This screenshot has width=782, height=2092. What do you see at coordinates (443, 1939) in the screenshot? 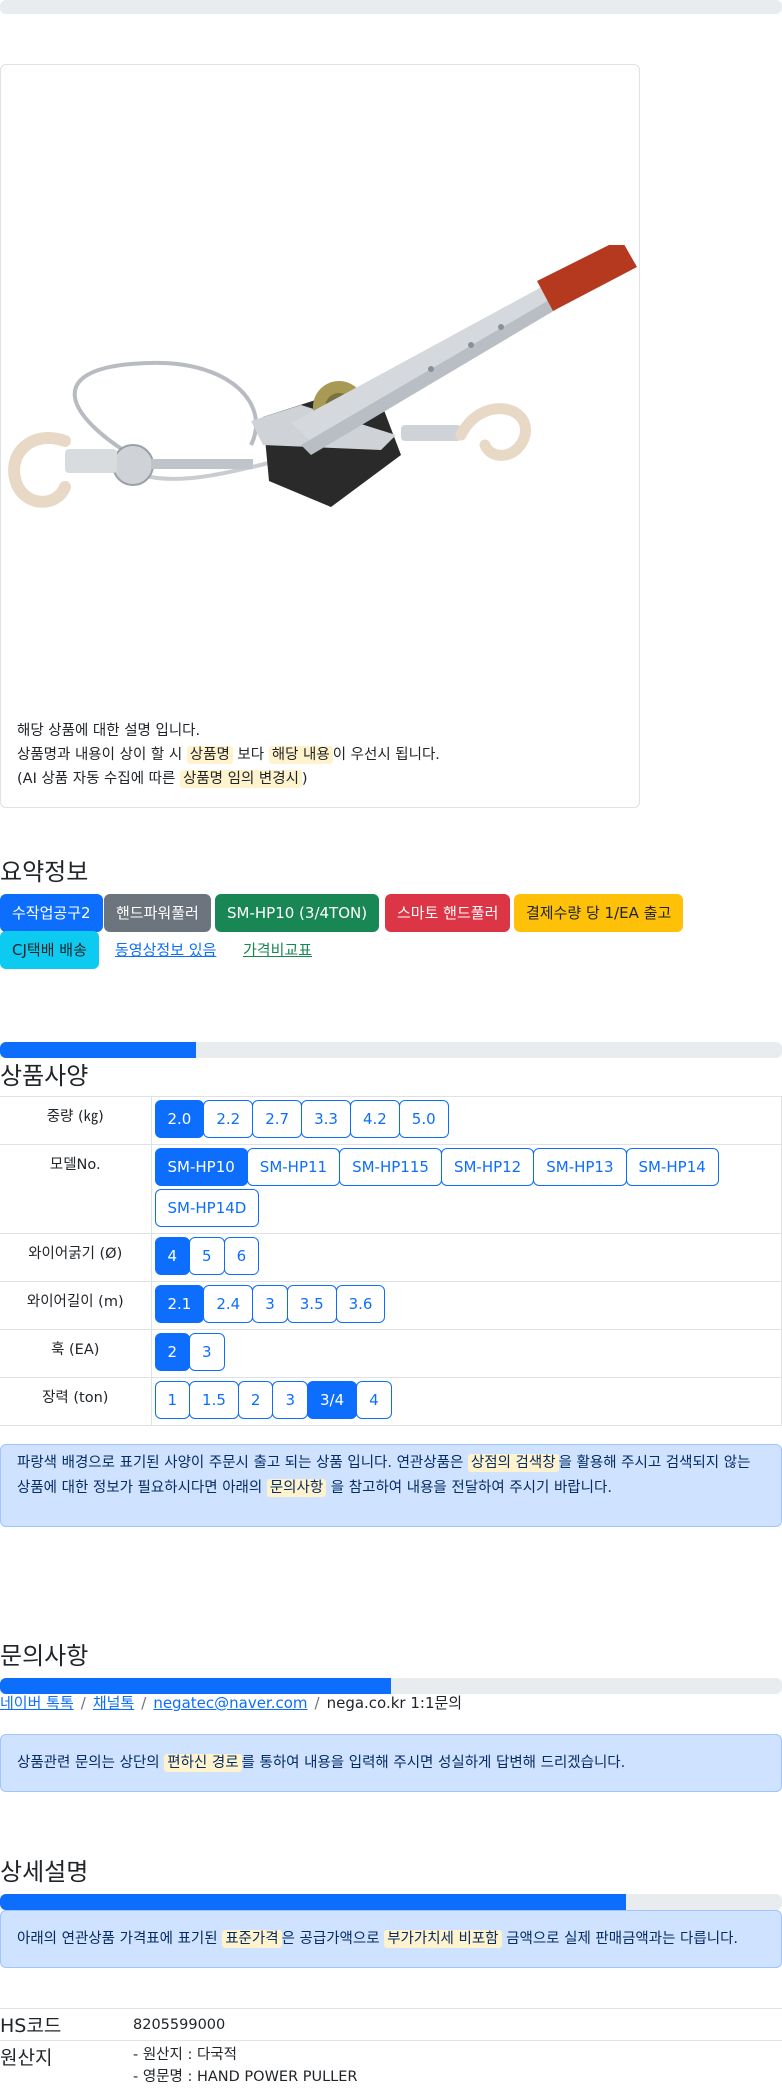
I see `highlight-vat: 부가가치세 비포함` at bounding box center [443, 1939].